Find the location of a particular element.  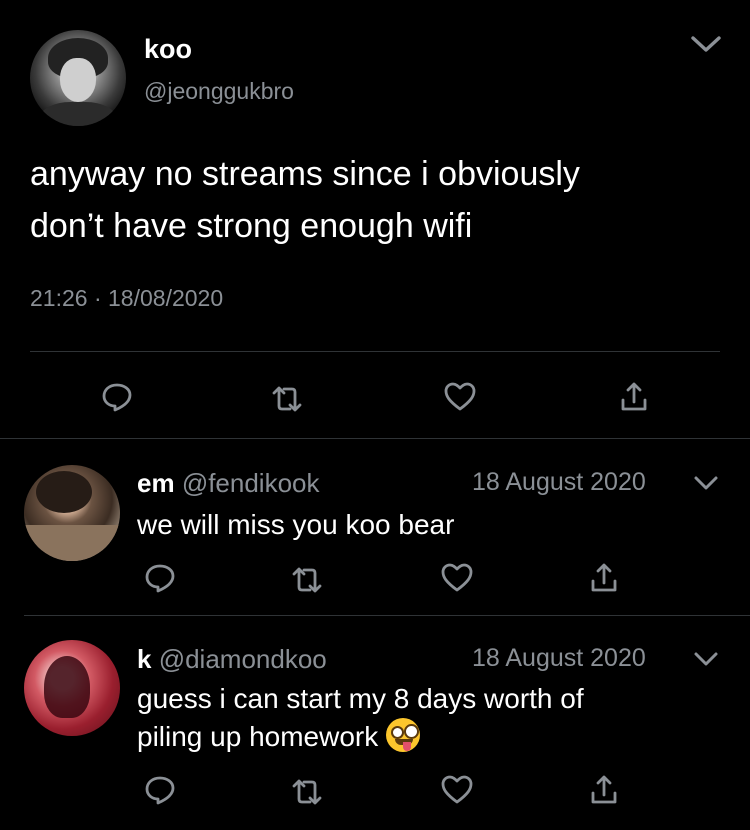

user-handle: @fendikook is located at coordinates (251, 483).